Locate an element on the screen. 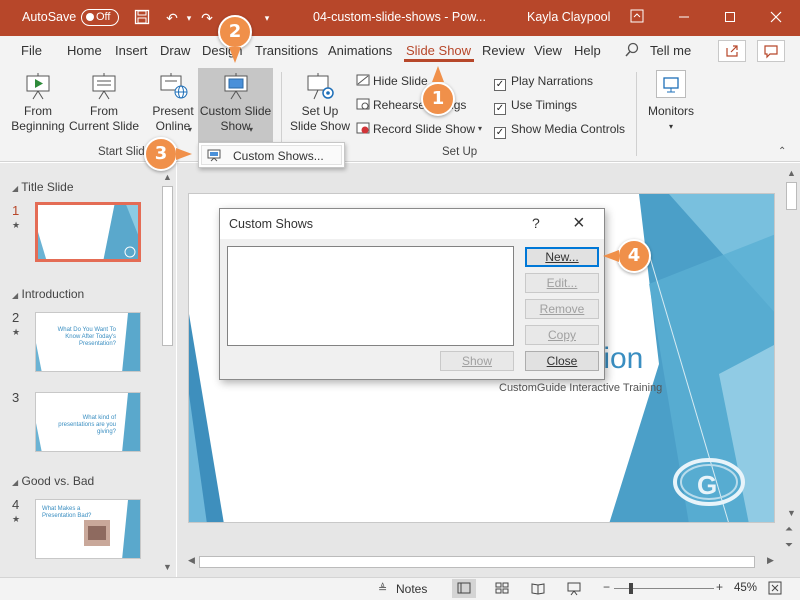 The image size is (800, 601). lightbulb-search-icon is located at coordinates (632, 51).